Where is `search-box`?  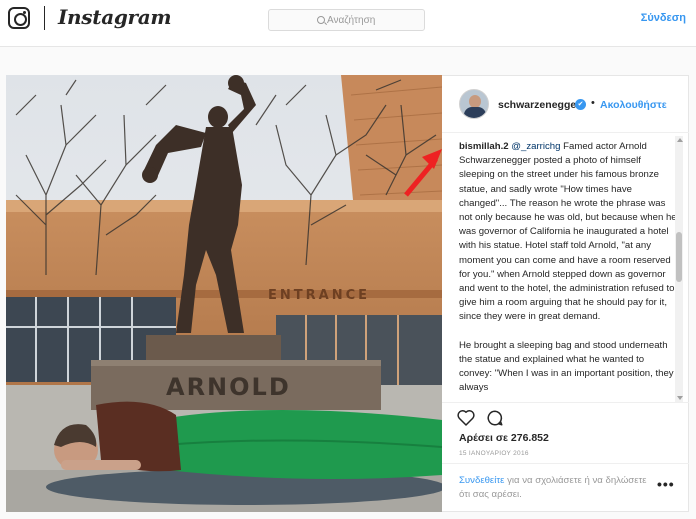 search-box is located at coordinates (346, 20).